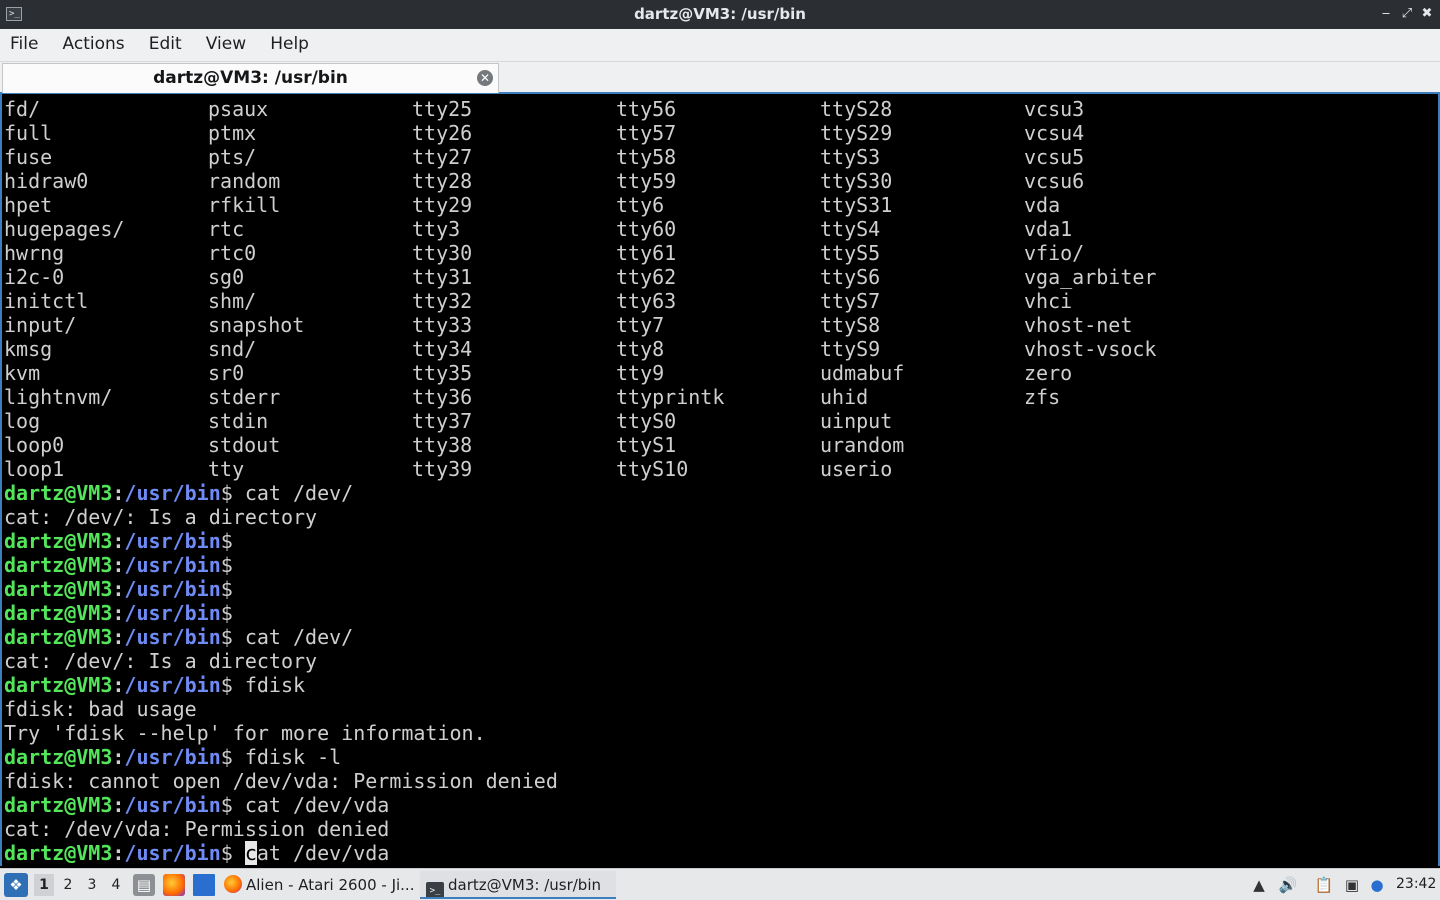 The image size is (1440, 900). What do you see at coordinates (204, 885) in the screenshot?
I see `desktop-icon` at bounding box center [204, 885].